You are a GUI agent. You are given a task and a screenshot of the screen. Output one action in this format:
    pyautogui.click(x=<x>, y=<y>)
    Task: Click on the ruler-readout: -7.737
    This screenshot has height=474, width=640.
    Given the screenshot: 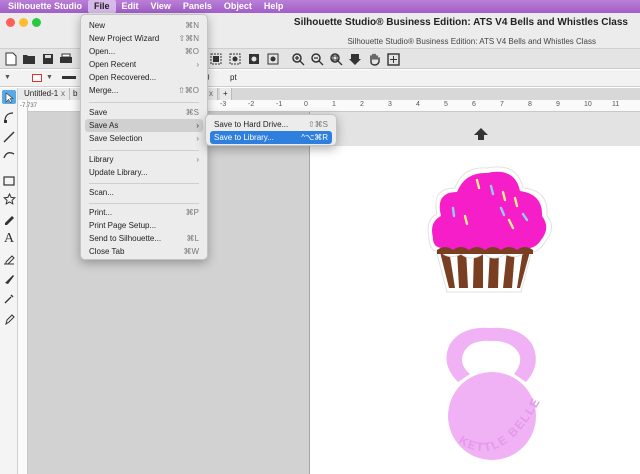 What is the action you would take?
    pyautogui.click(x=29, y=106)
    